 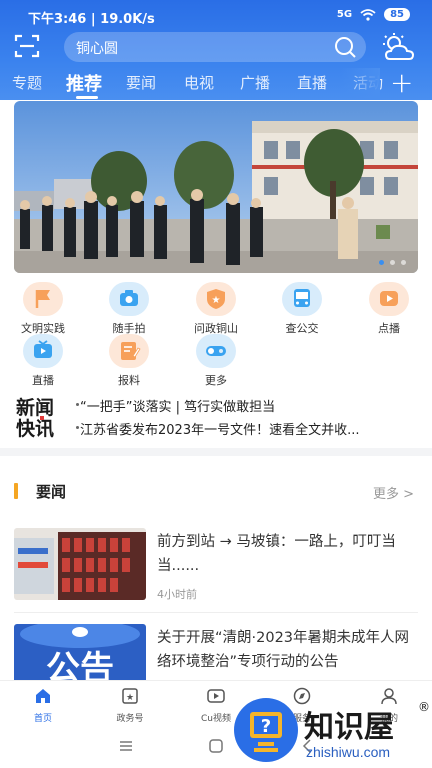 What do you see at coordinates (27, 46) in the screenshot?
I see `scan-icon` at bounding box center [27, 46].